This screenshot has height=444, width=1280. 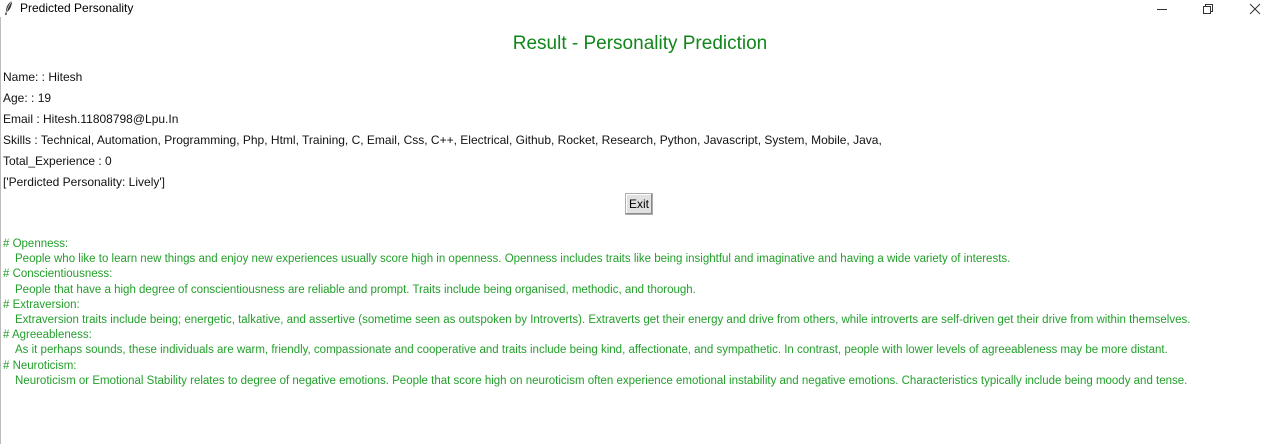 I want to click on prediction-label: ['Perdicted Personality: Lively'], so click(x=84, y=182).